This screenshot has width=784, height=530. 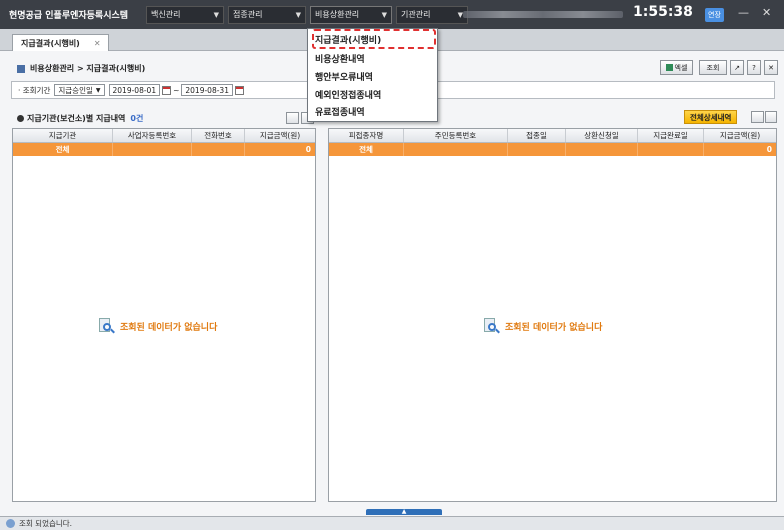 I want to click on app-title: 현명공급 인플루엔자등록시스템, so click(x=69, y=16).